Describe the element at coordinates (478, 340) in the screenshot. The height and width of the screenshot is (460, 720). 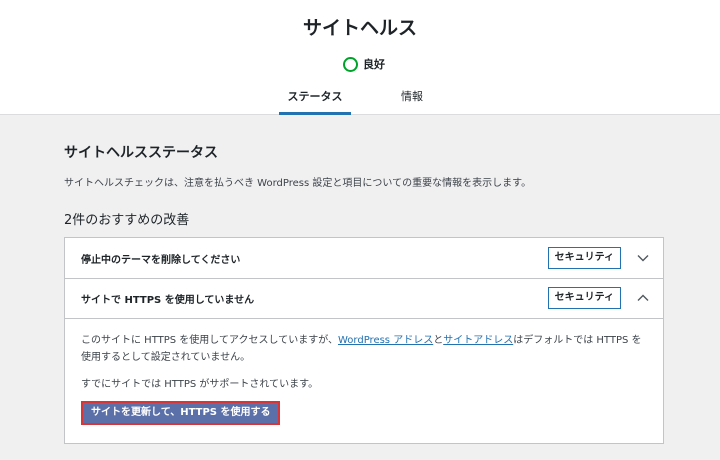
I see `site-address-link: サイトアドレス` at that location.